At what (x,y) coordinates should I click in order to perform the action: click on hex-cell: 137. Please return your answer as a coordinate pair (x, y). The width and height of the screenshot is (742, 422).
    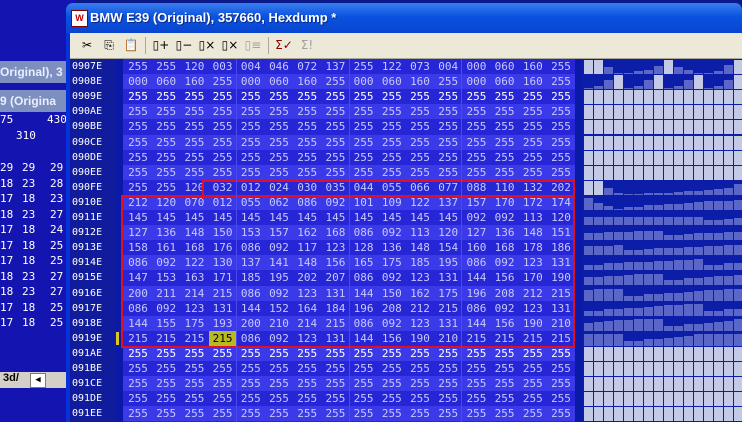
    Looking at the image, I should click on (335, 66).